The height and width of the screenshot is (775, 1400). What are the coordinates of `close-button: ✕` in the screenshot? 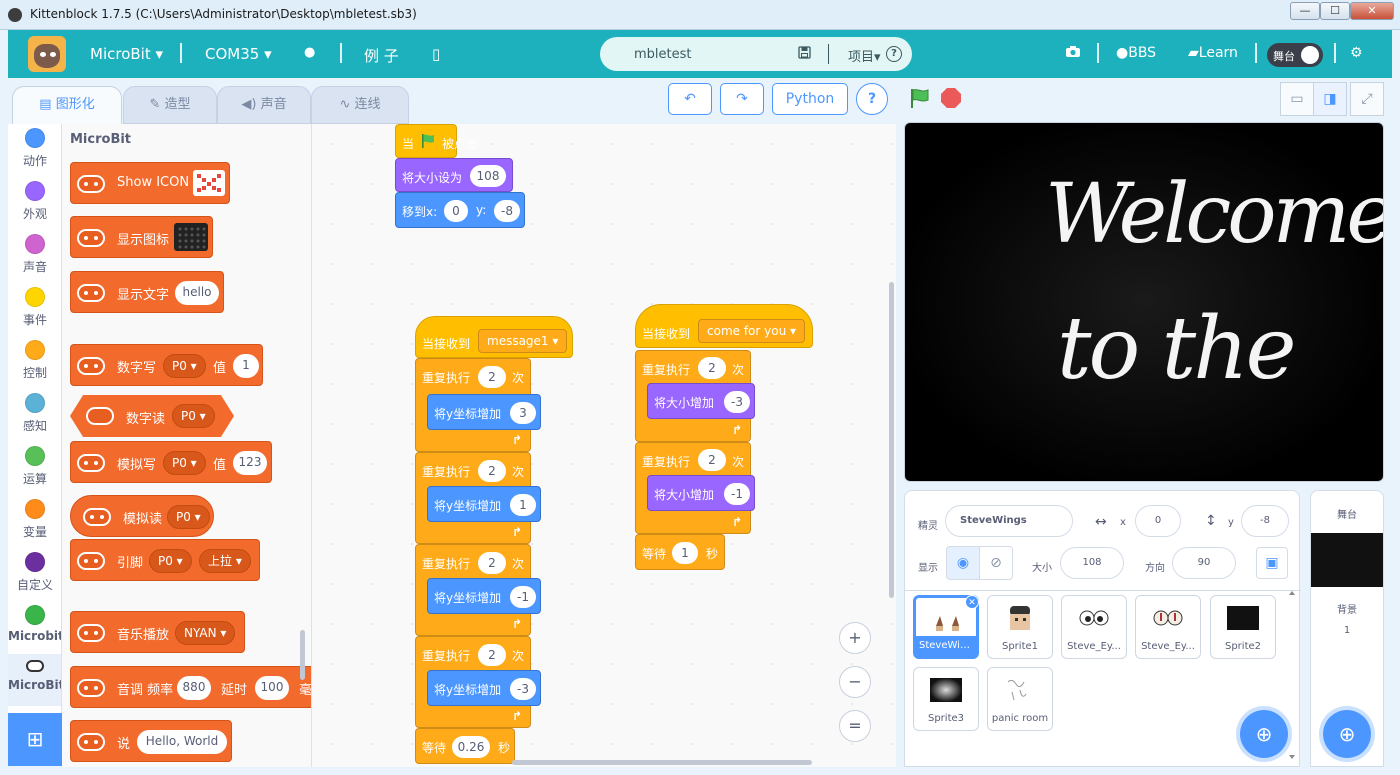 It's located at (1372, 11).